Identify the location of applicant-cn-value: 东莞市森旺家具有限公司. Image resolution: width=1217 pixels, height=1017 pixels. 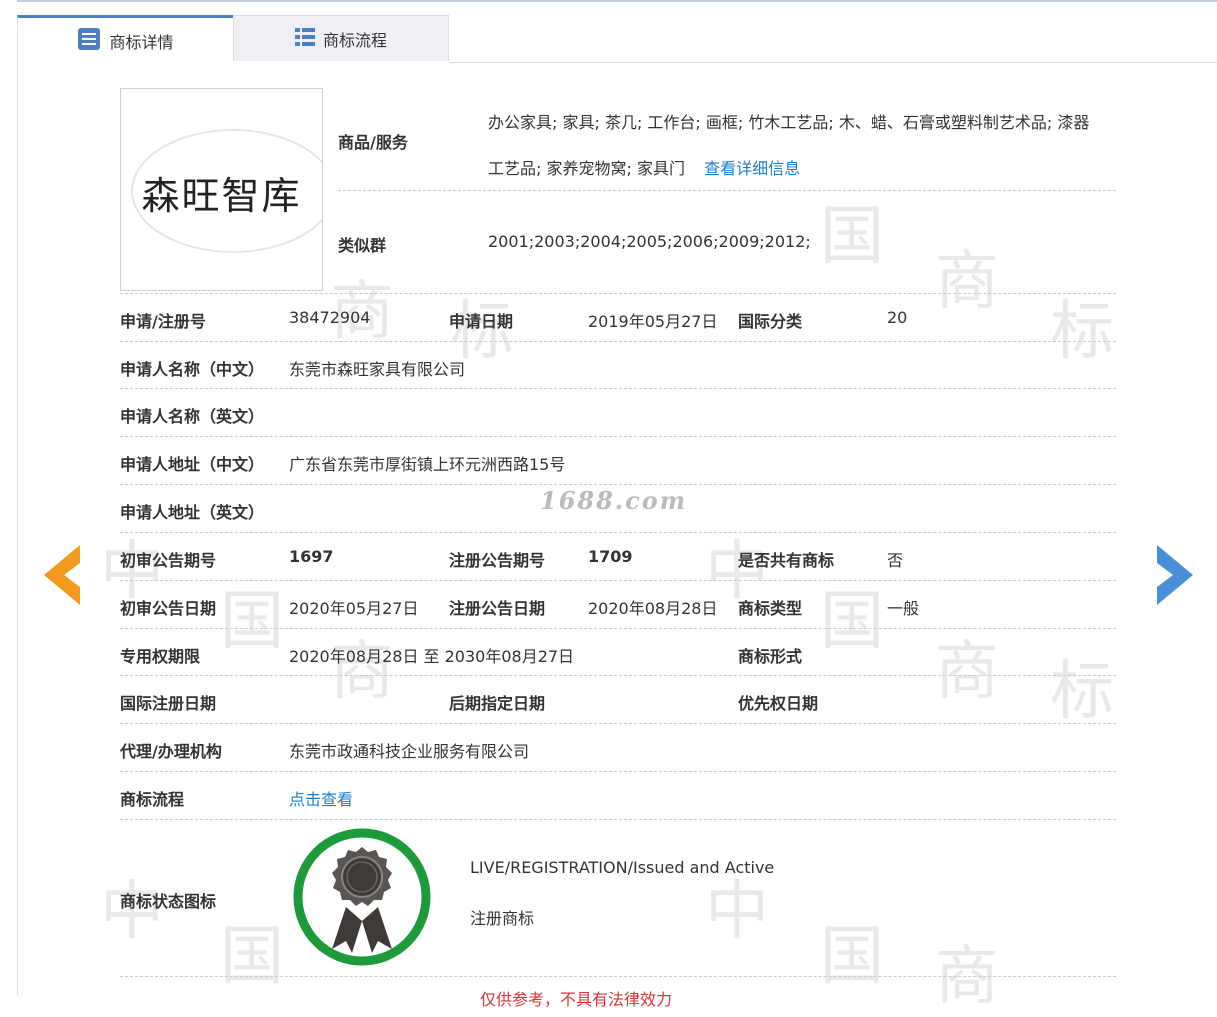
(377, 369).